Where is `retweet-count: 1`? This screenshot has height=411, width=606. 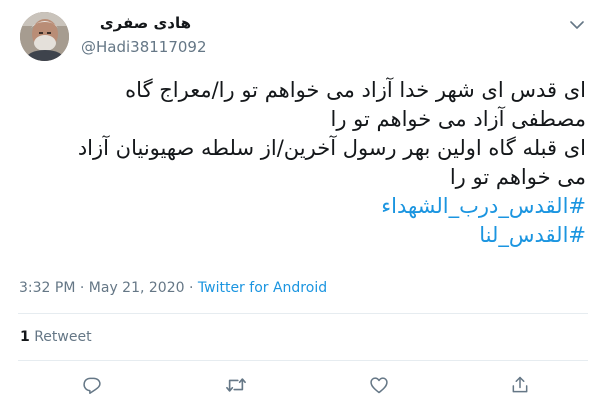
retweet-count: 1 is located at coordinates (25, 337).